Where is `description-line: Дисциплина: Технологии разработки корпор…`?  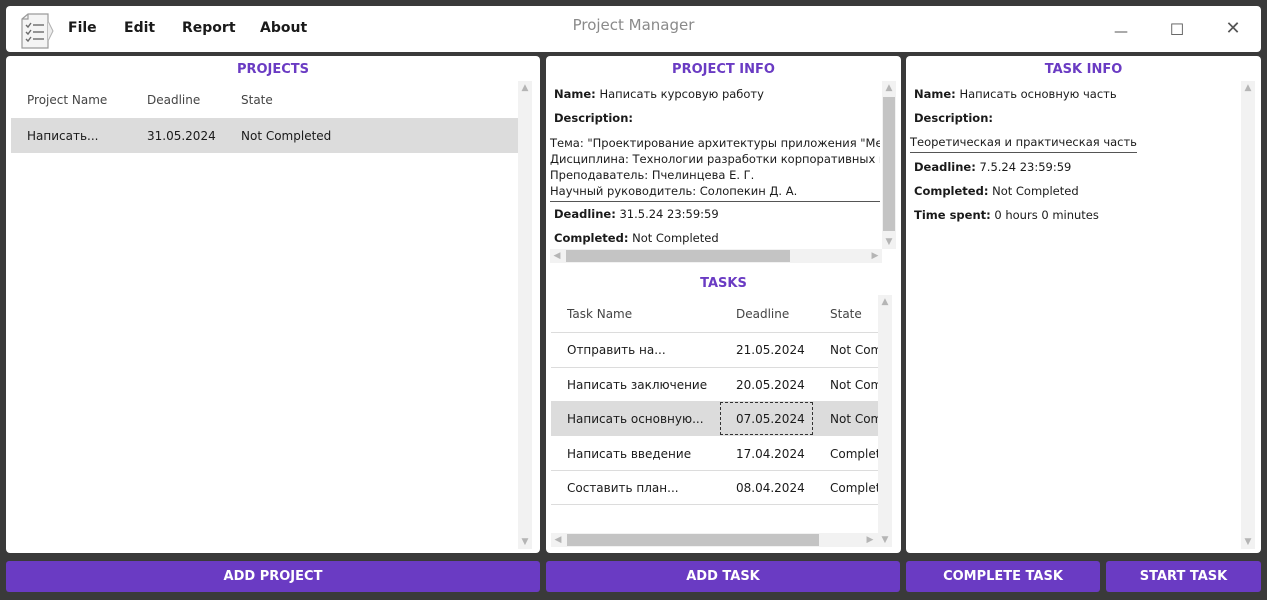 description-line: Дисциплина: Технологии разработки корпор… is located at coordinates (715, 159).